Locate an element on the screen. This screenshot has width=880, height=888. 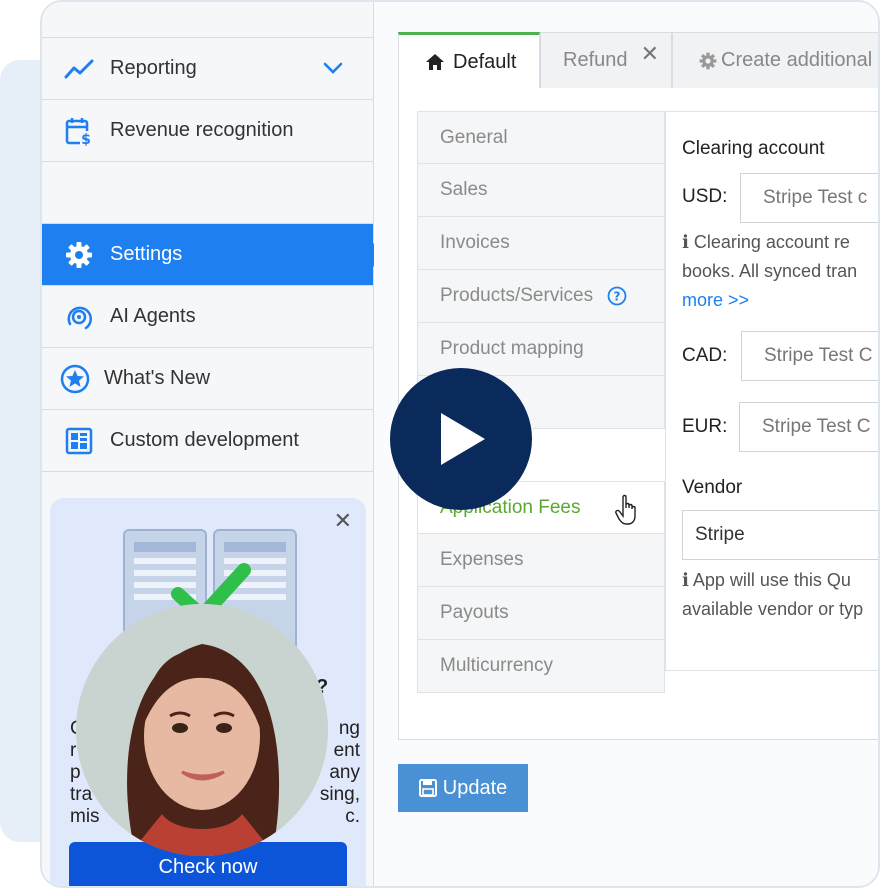
help-icon: ? is located at coordinates (617, 296).